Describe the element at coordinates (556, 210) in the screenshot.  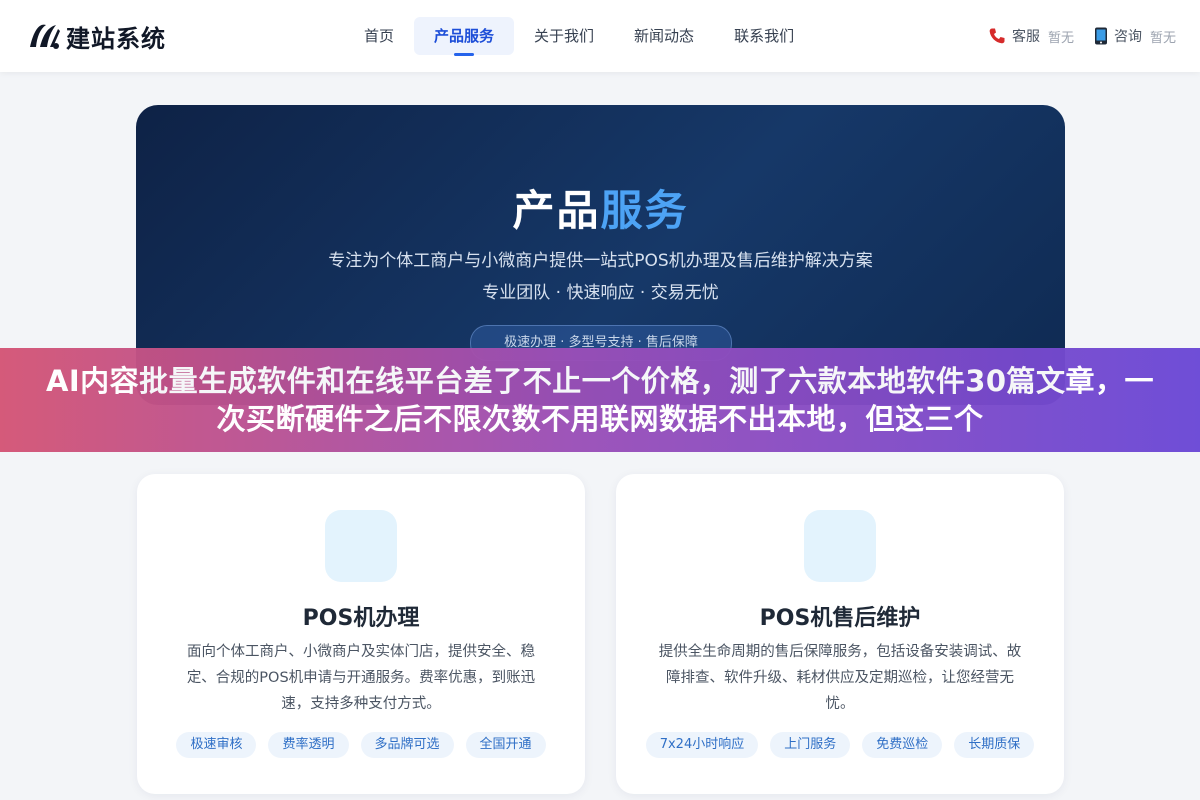
I see `hero-title-main: 产品` at that location.